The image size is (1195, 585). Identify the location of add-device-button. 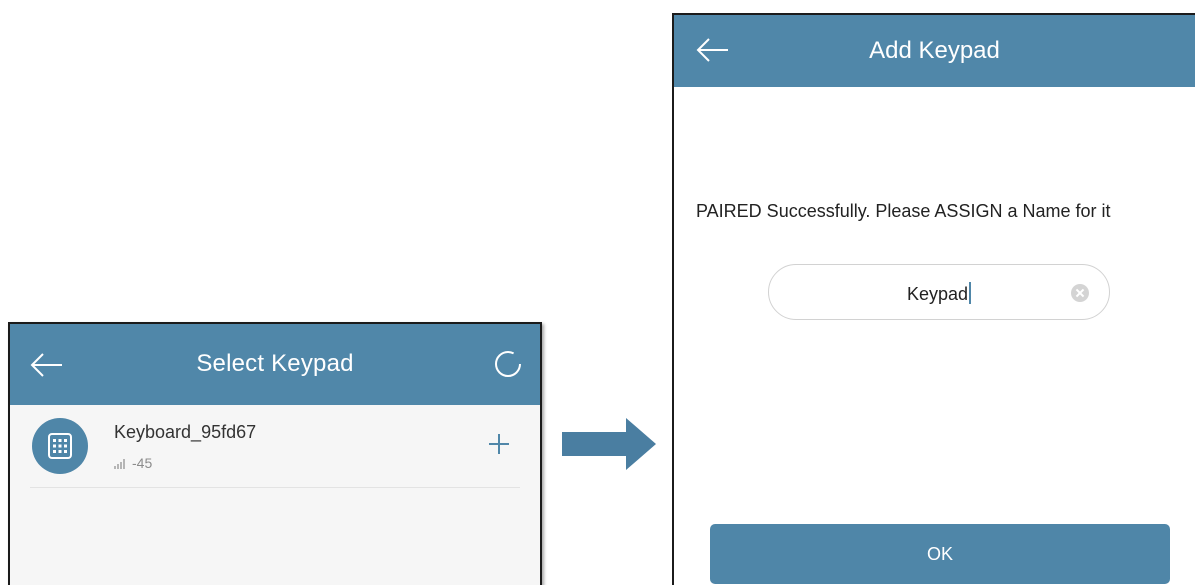
(499, 444).